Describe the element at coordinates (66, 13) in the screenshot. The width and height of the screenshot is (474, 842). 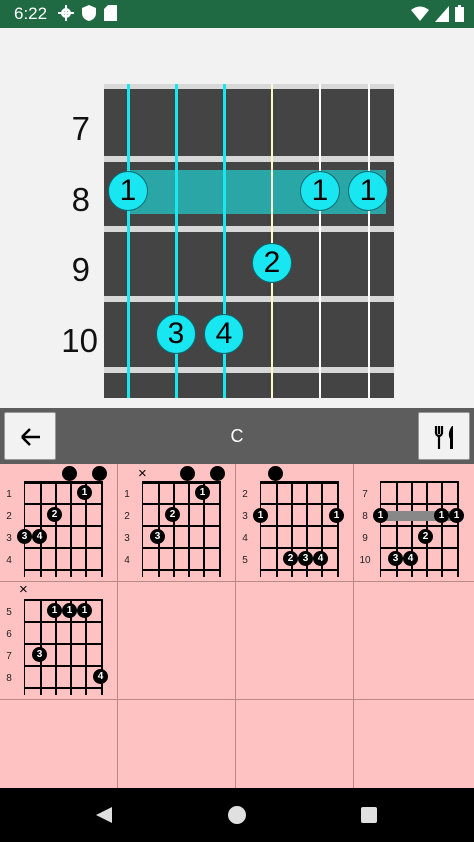
I see `gear-icon` at that location.